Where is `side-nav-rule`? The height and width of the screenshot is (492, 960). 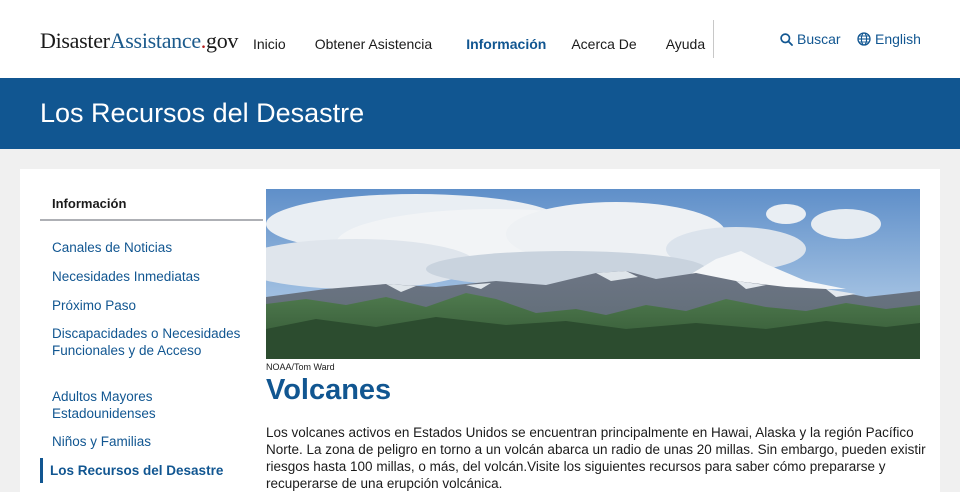 side-nav-rule is located at coordinates (151, 220).